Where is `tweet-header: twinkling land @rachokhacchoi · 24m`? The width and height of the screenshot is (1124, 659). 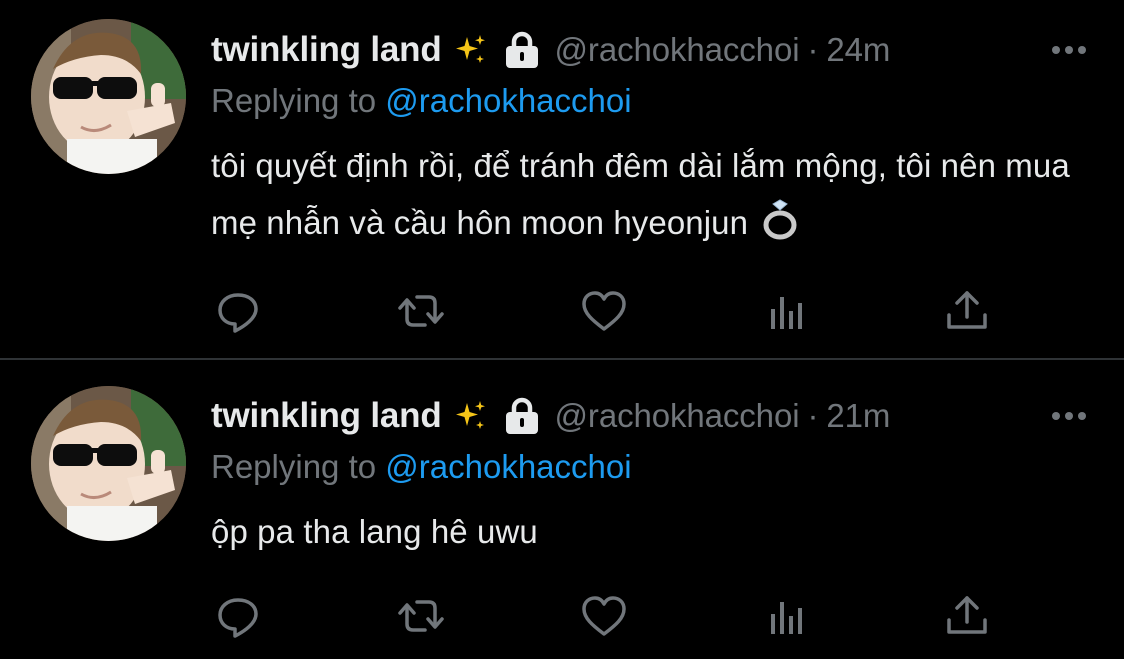 tweet-header: twinkling land @rachokhacchoi · 24m is located at coordinates (652, 50).